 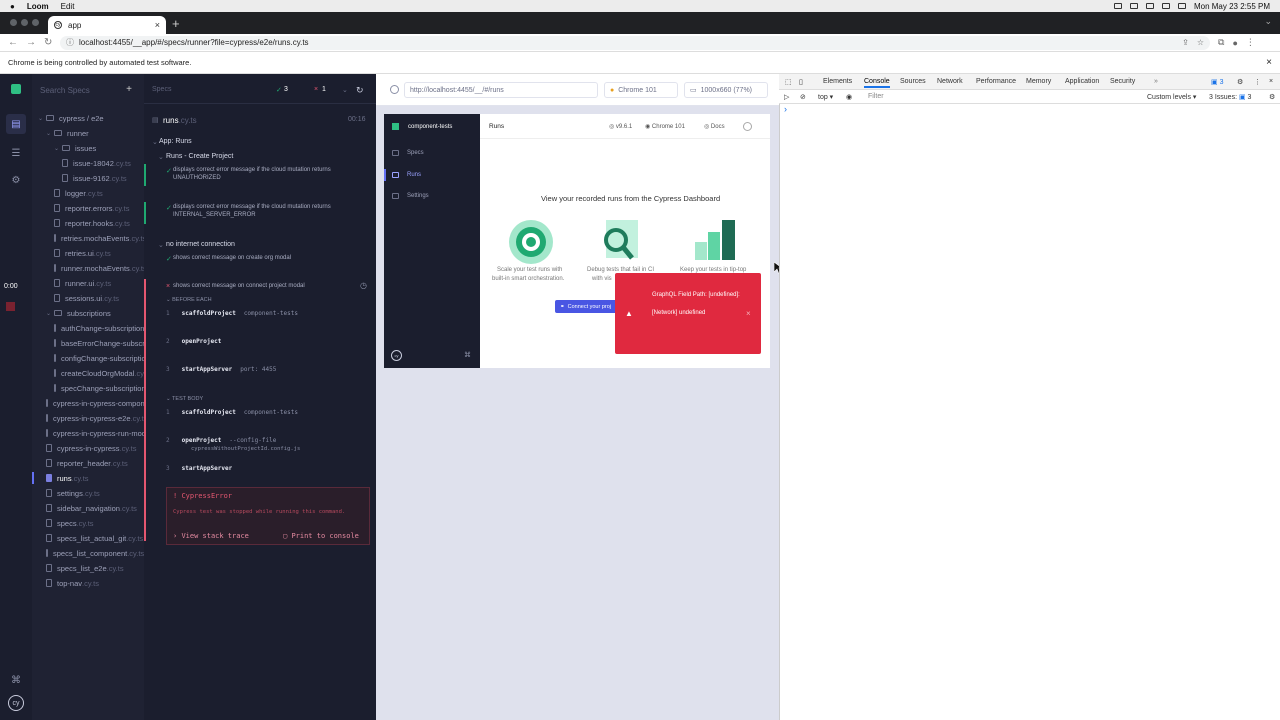 What do you see at coordinates (184, 399) in the screenshot?
I see `hook-title: ⌄ TEST BODY` at bounding box center [184, 399].